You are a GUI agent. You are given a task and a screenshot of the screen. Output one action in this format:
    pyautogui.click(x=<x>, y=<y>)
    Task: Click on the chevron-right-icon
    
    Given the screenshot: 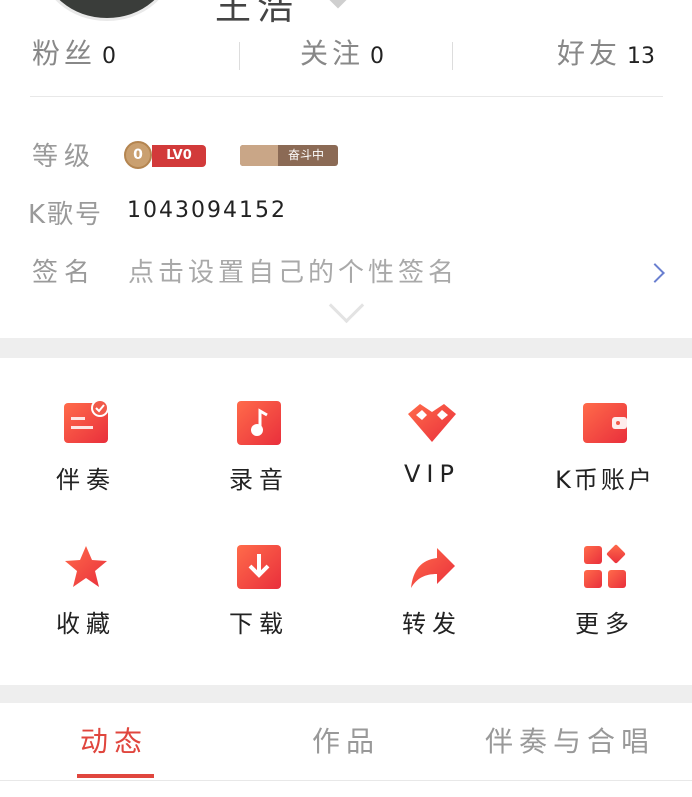 What is the action you would take?
    pyautogui.click(x=655, y=273)
    